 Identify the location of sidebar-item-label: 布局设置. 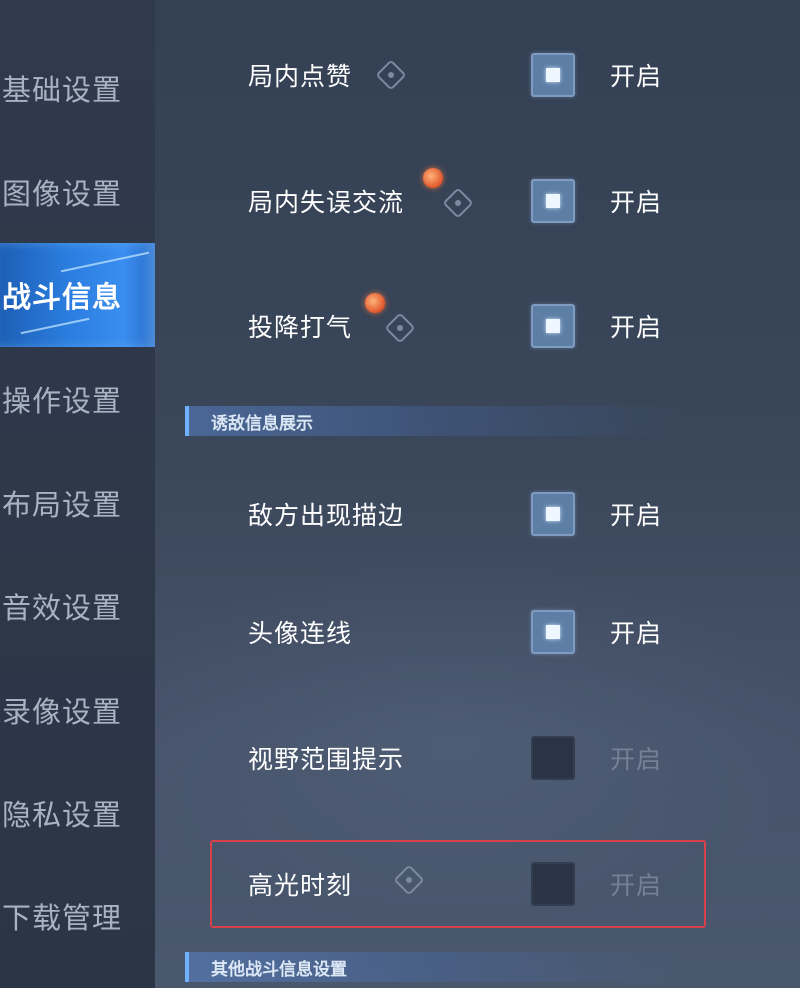
(62, 505).